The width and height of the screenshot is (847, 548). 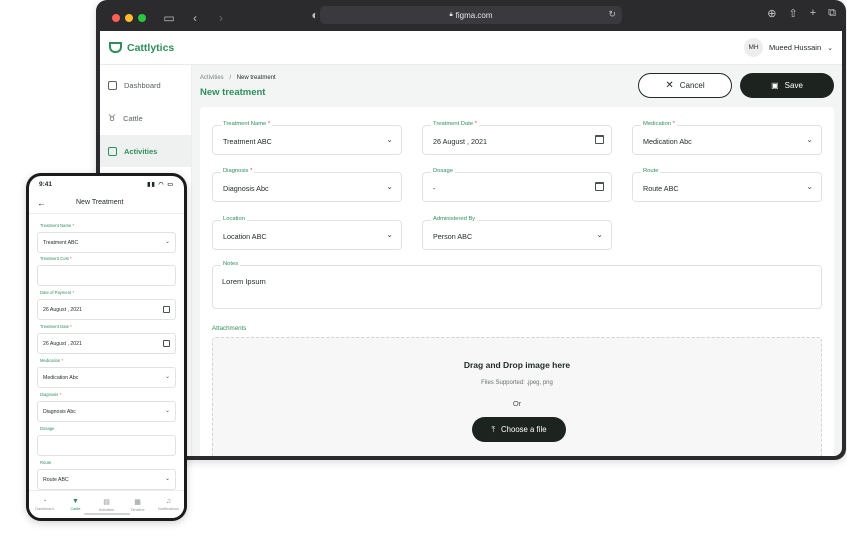 I want to click on route-select: Route Route ABC ⌄, so click(x=727, y=185).